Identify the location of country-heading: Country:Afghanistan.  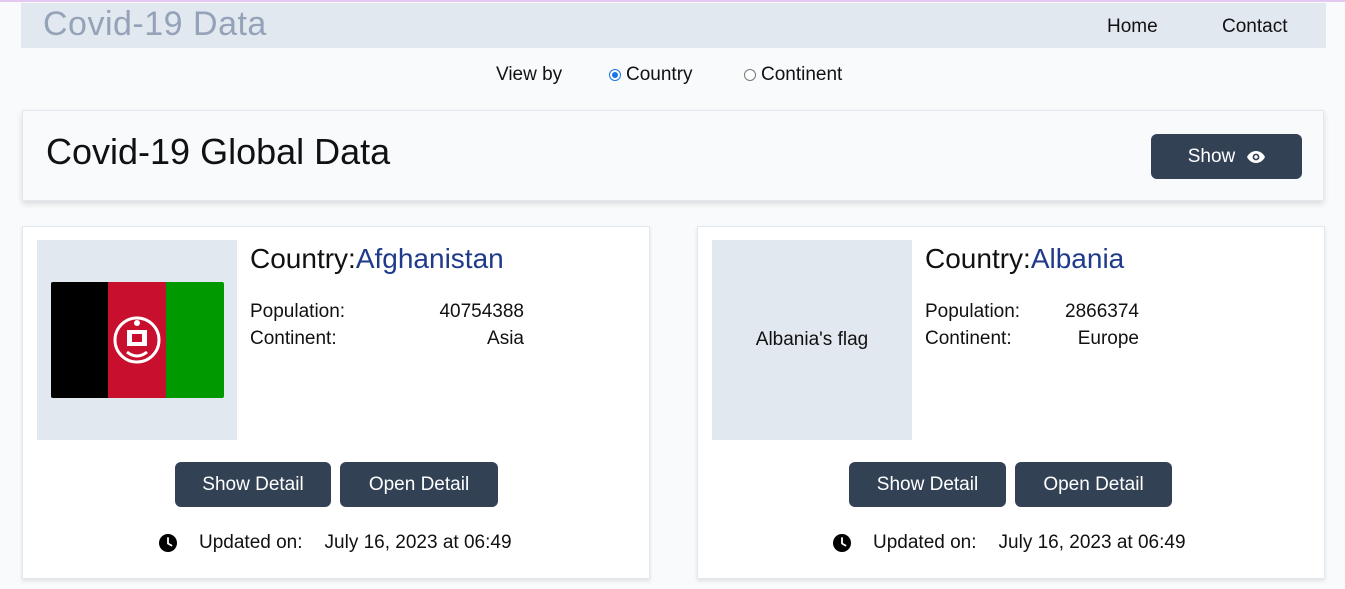
(377, 259).